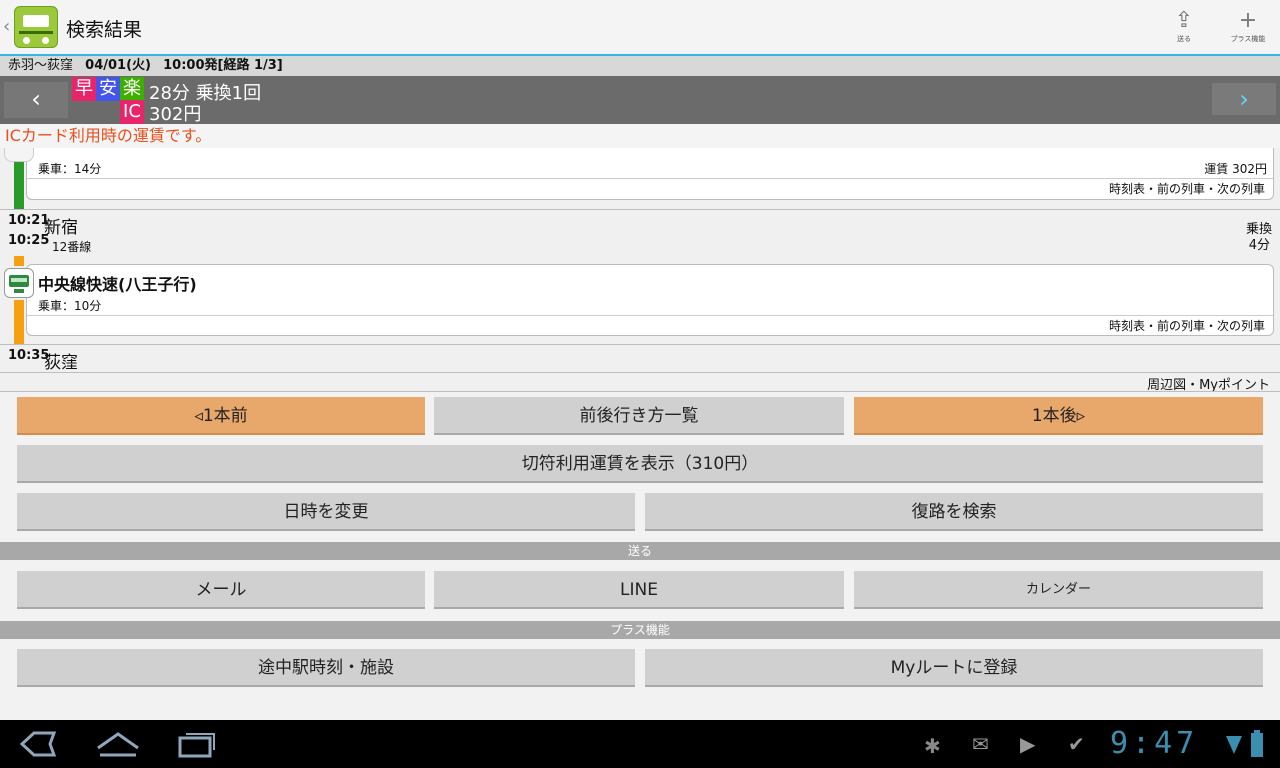 The height and width of the screenshot is (768, 1280). Describe the element at coordinates (932, 746) in the screenshot. I see `debug-bug-icon: ✱` at that location.